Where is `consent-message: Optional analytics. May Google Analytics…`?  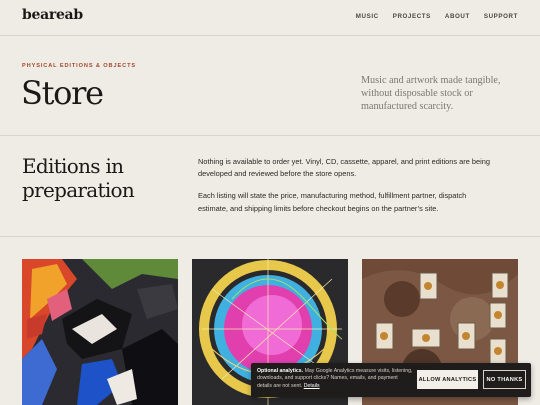 consent-message: Optional analytics. May Google Analytics… is located at coordinates (335, 379).